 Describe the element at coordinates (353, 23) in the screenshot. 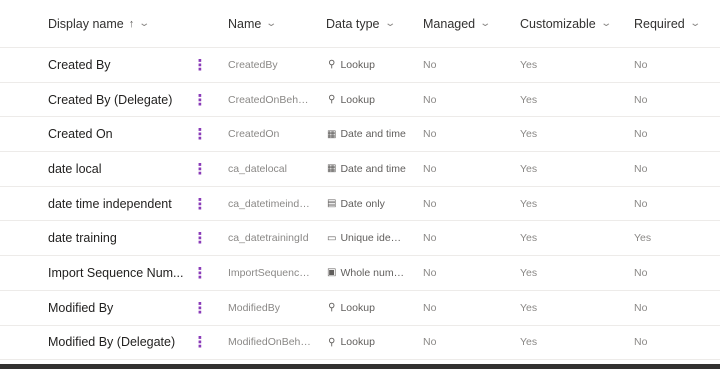

I see `column-header-label: Data type` at that location.